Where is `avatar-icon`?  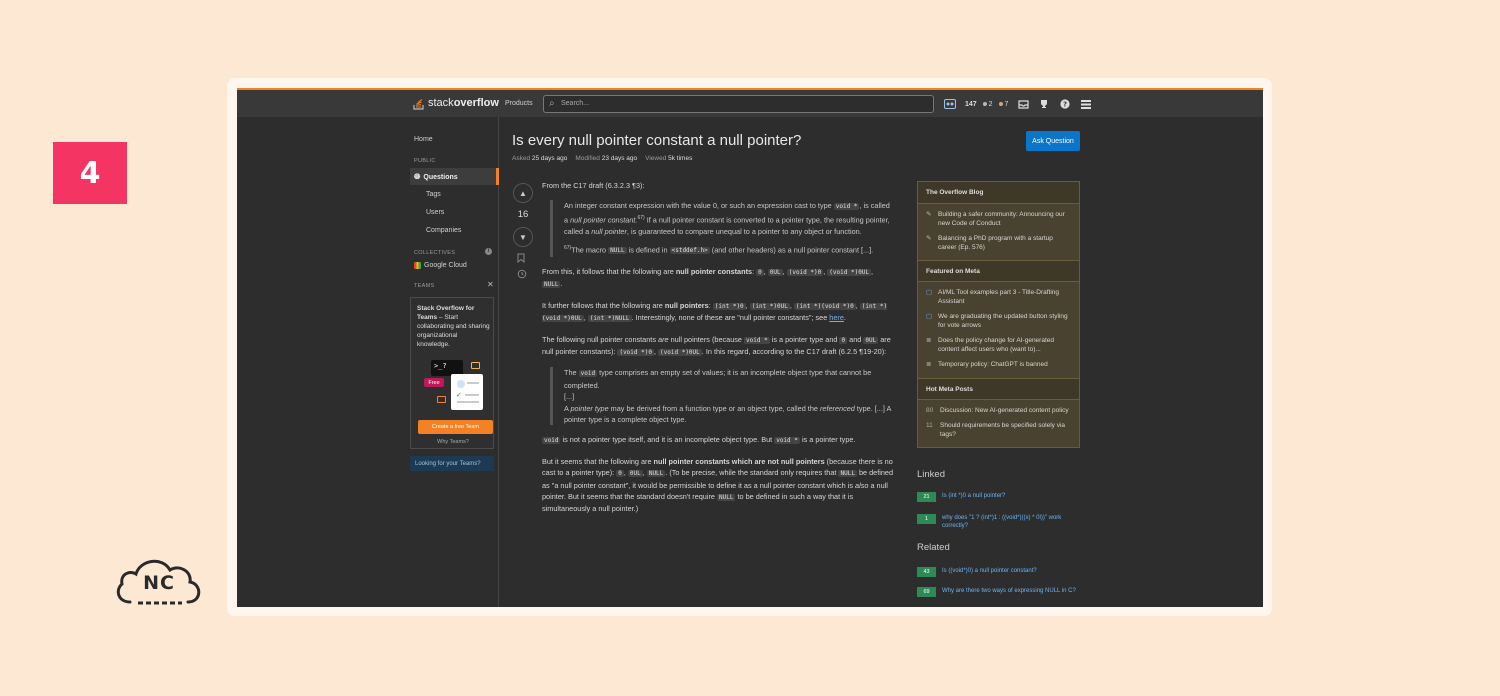
avatar-icon is located at coordinates (950, 104).